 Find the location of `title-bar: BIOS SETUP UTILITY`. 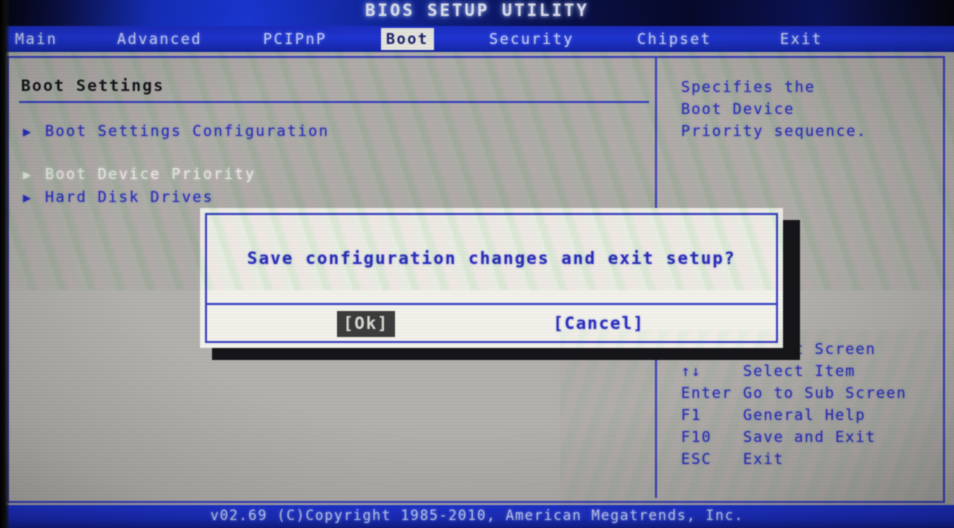

title-bar: BIOS SETUP UTILITY is located at coordinates (477, 13).